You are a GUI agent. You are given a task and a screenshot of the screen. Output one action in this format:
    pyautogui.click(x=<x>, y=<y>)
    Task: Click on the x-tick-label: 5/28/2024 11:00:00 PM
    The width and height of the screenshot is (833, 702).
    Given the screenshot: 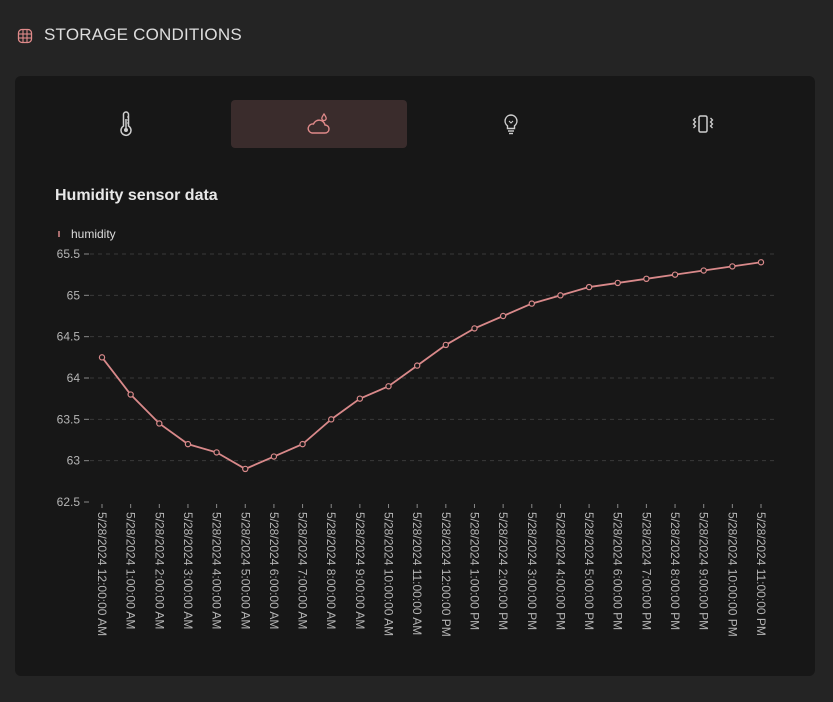 What is the action you would take?
    pyautogui.click(x=761, y=574)
    